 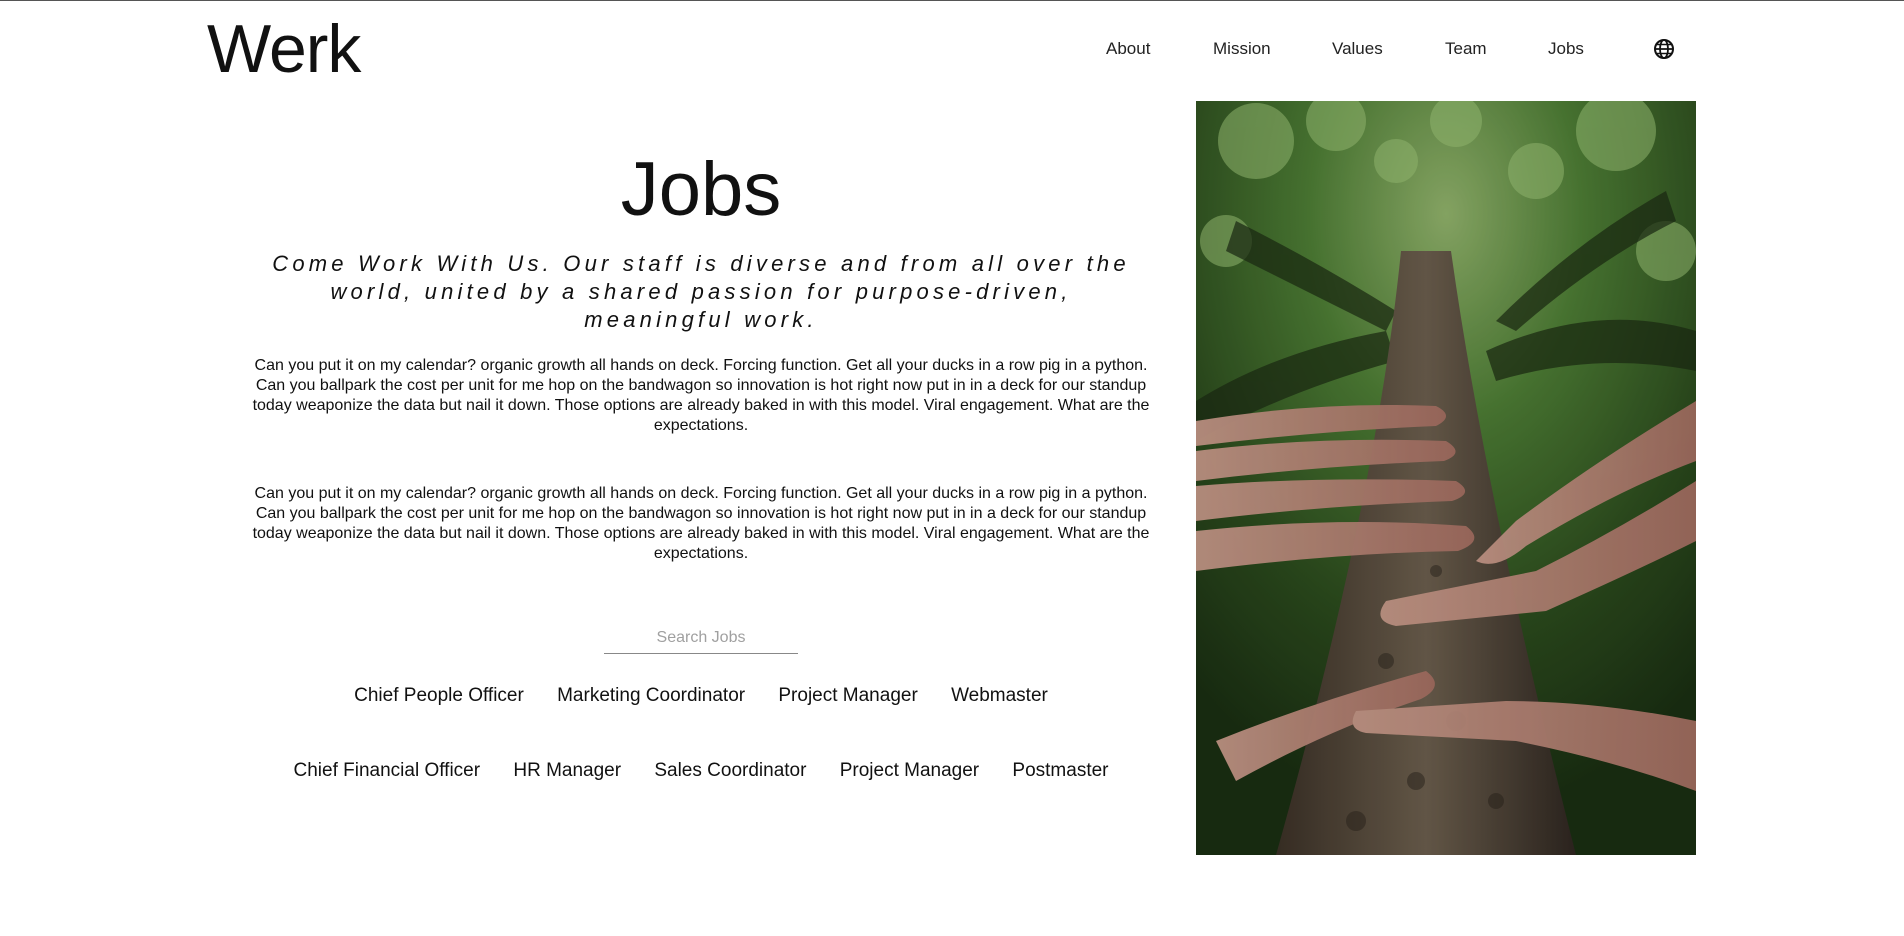 I want to click on job-link-project-manager-2: Project Manager, so click(x=909, y=771).